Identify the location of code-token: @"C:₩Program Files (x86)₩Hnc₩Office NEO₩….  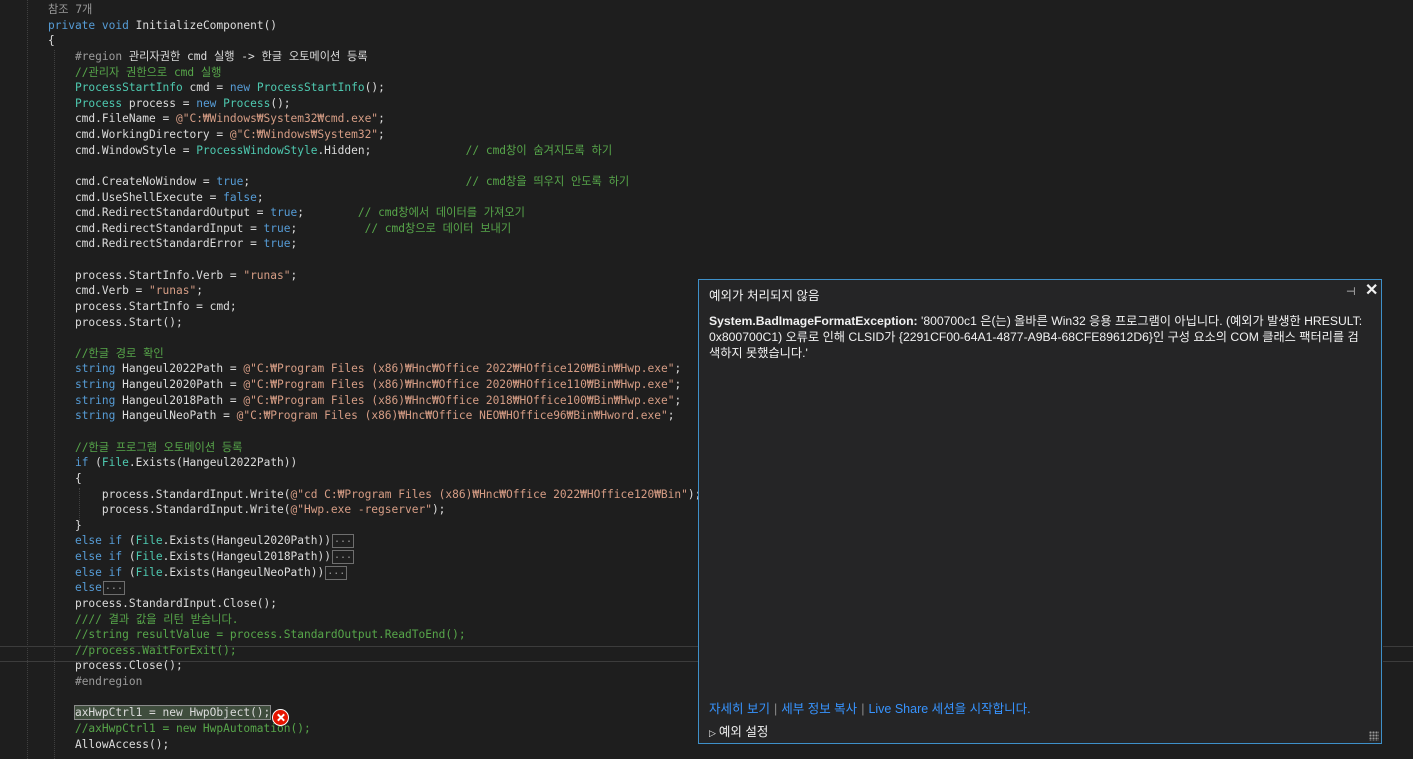
(452, 416).